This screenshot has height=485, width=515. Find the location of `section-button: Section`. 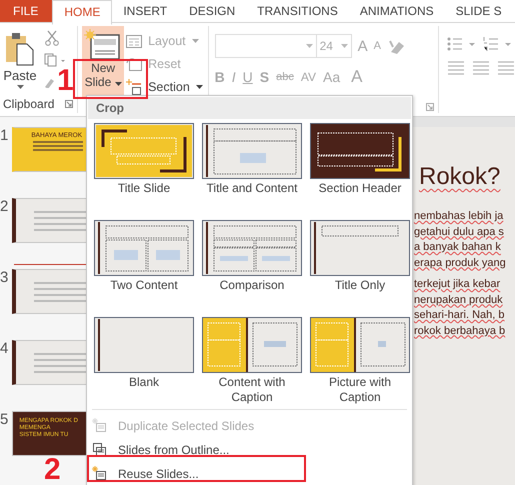

section-button: Section is located at coordinates (164, 87).